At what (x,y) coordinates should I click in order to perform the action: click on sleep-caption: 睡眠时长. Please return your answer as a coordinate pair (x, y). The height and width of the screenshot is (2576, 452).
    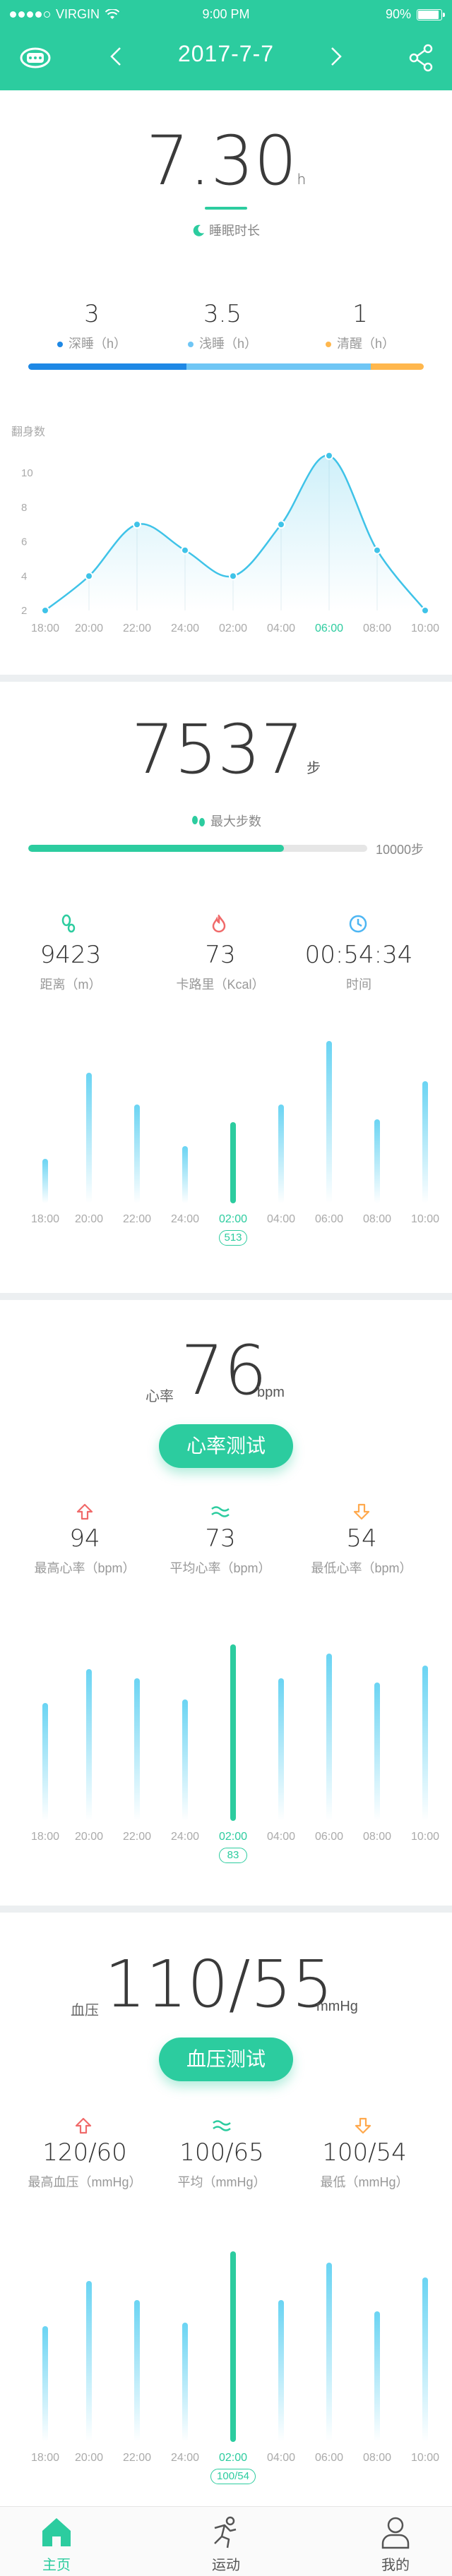
    Looking at the image, I should click on (226, 230).